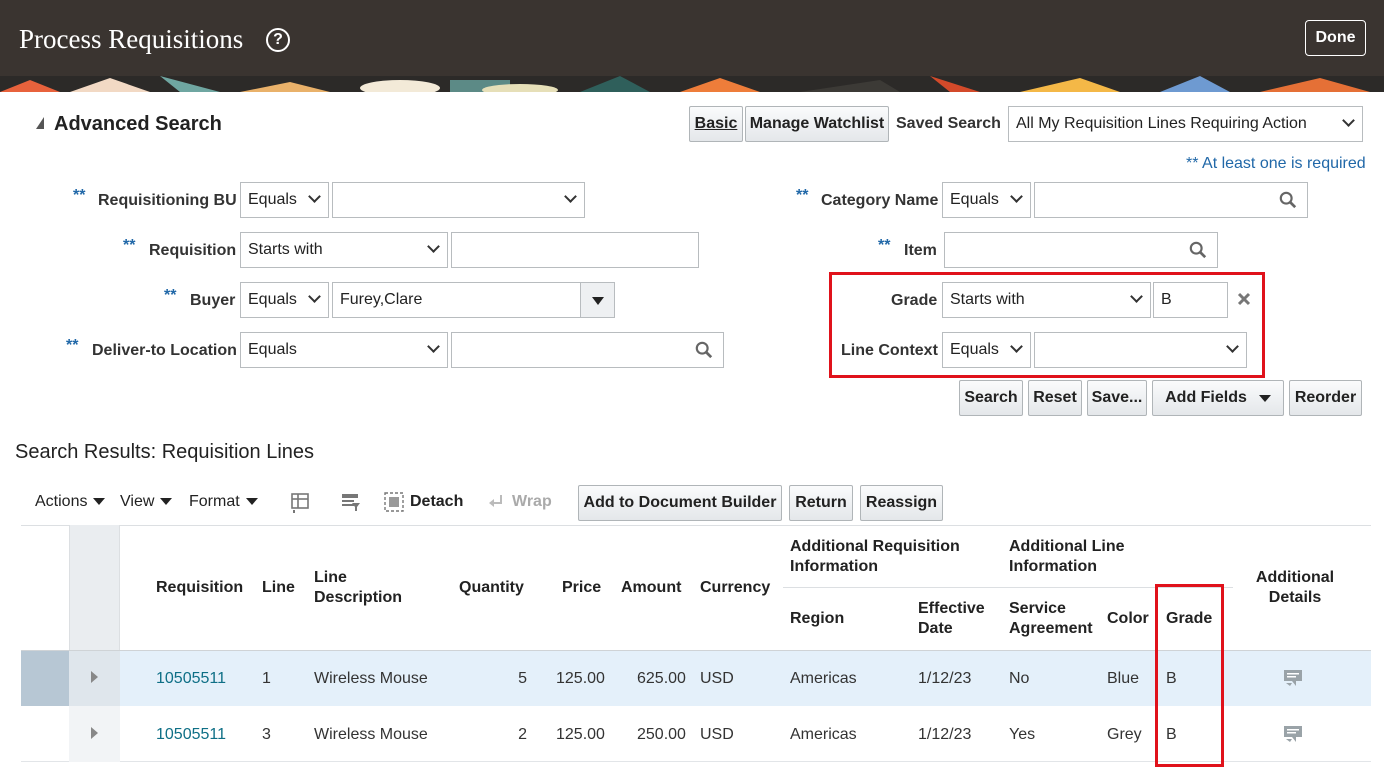  I want to click on line-context-select, so click(1140, 350).